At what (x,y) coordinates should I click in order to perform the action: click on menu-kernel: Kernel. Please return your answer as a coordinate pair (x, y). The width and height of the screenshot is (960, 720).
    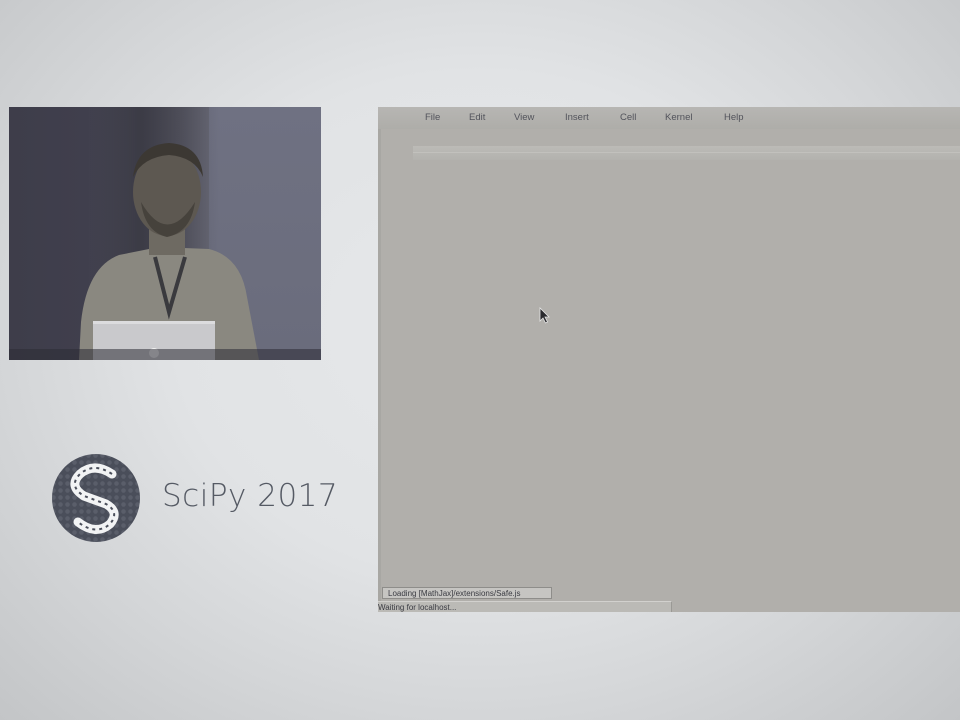
    Looking at the image, I should click on (678, 117).